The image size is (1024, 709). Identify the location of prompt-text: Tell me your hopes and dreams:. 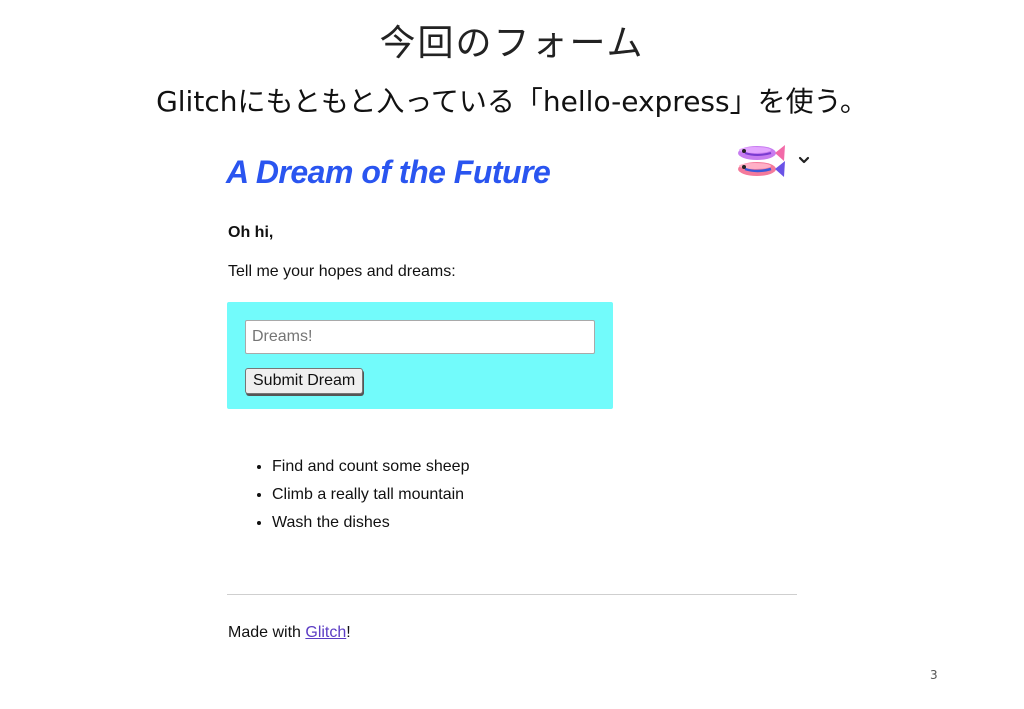
(342, 271).